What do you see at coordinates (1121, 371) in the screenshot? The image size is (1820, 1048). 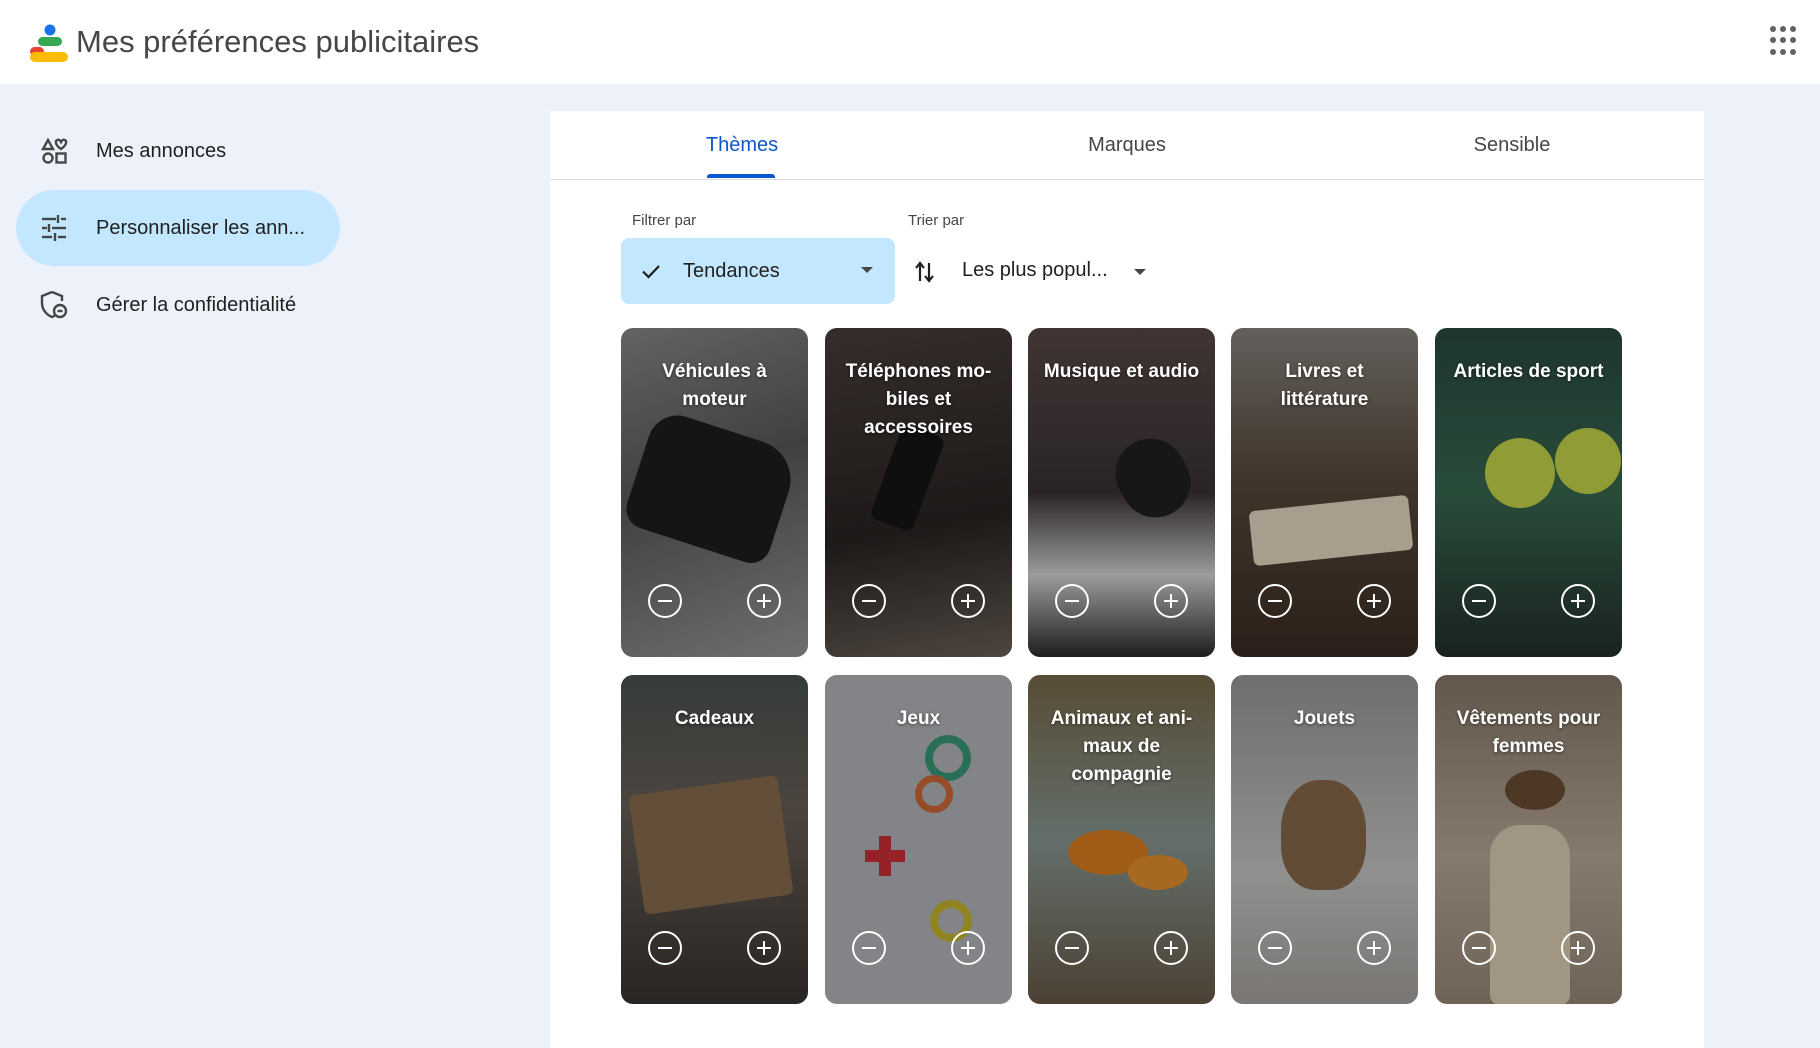 I see `card-title: Musique et audio` at bounding box center [1121, 371].